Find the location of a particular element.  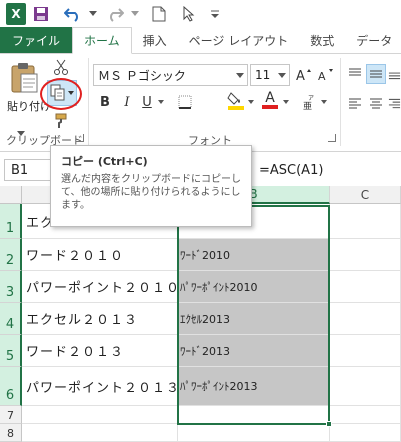

font-name-combo: ＭＳ Ｐゴシック is located at coordinates (170, 75).